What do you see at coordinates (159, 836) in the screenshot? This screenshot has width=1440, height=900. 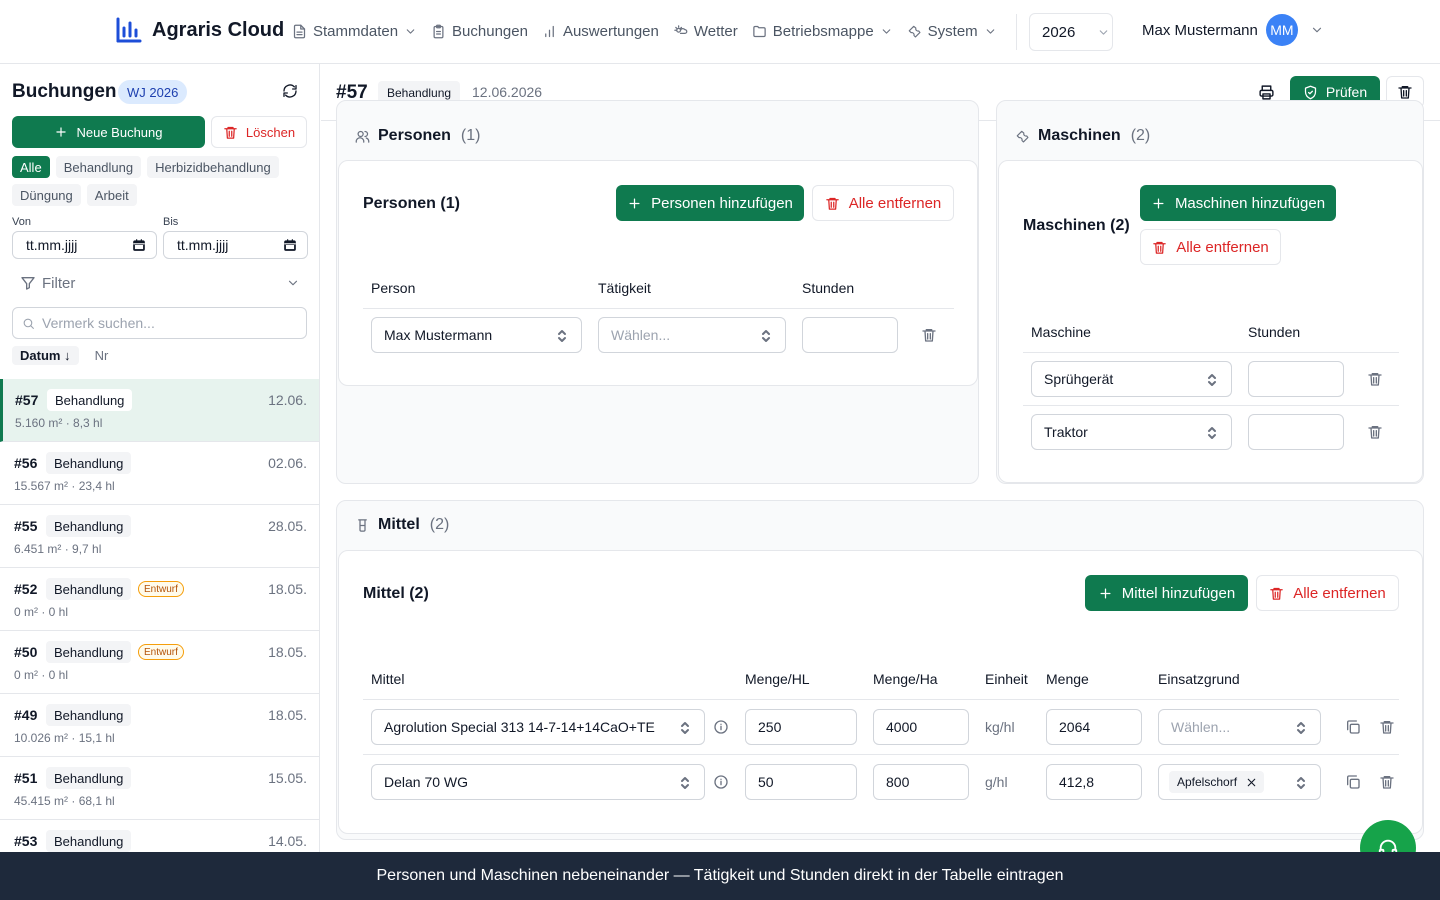 I see `list-item: #53 Behandlung 14.05.` at bounding box center [159, 836].